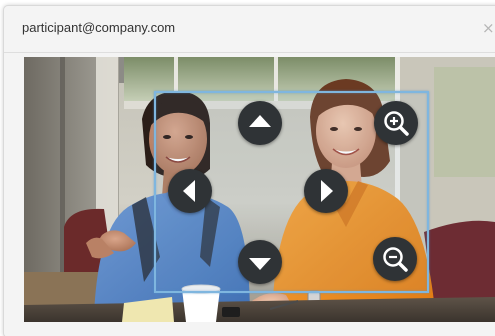  I want to click on pan-right-button, so click(326, 191).